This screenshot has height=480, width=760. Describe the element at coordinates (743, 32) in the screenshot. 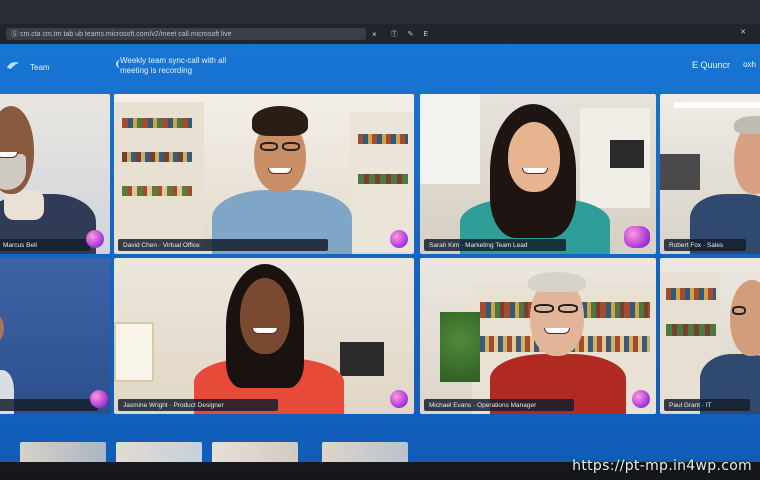

I see `close-icon: ✕` at that location.